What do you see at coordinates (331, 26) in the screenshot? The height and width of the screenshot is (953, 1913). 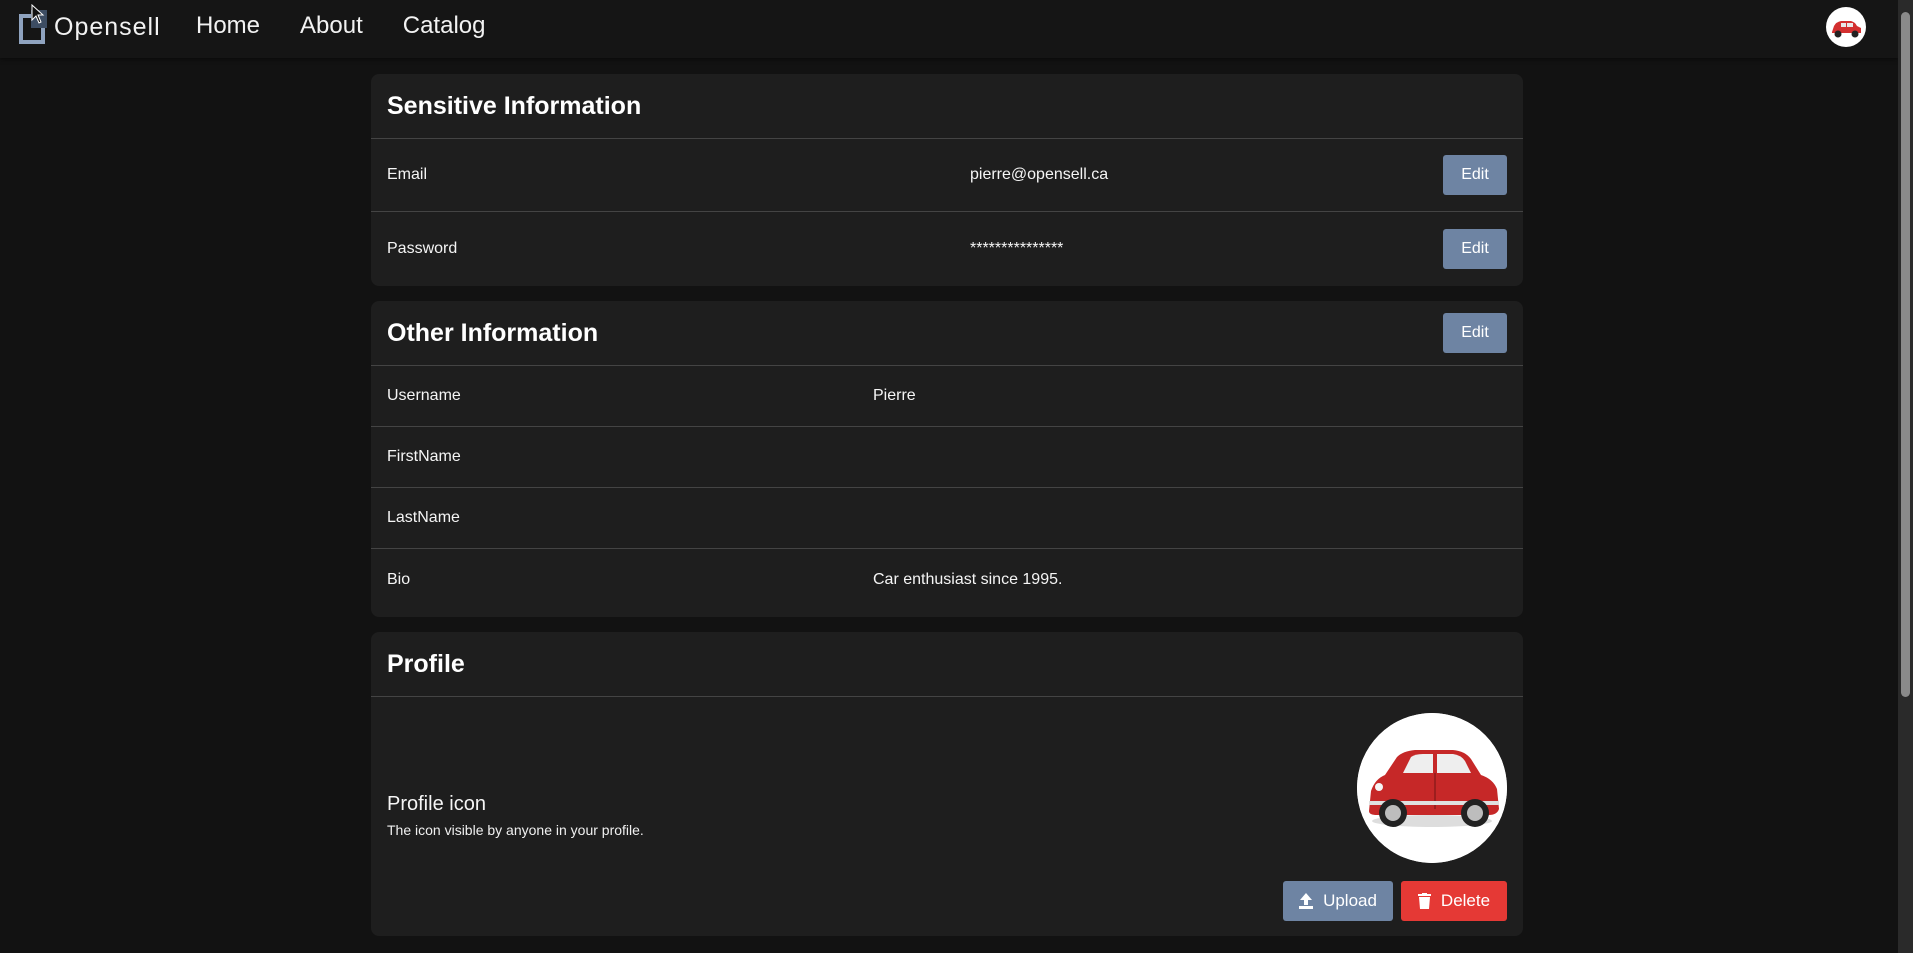 I see `nav-about: About` at bounding box center [331, 26].